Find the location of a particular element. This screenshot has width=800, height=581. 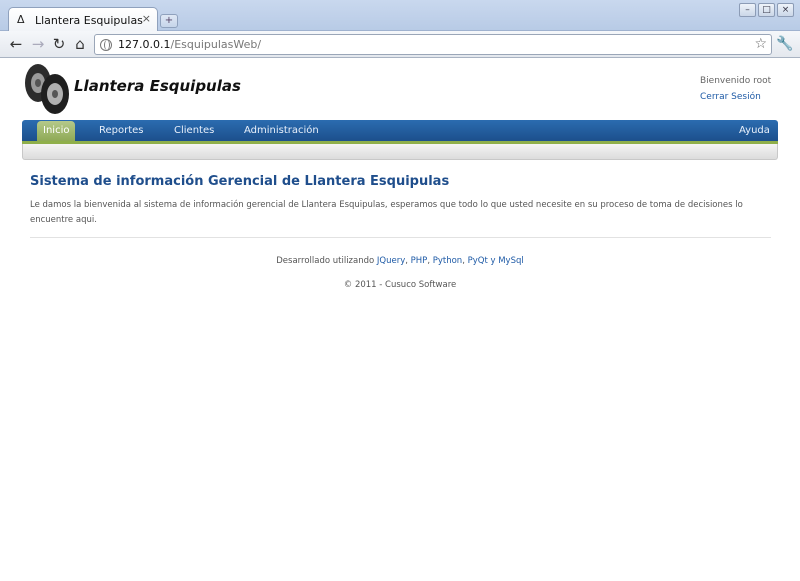

link-python: Python is located at coordinates (447, 261).